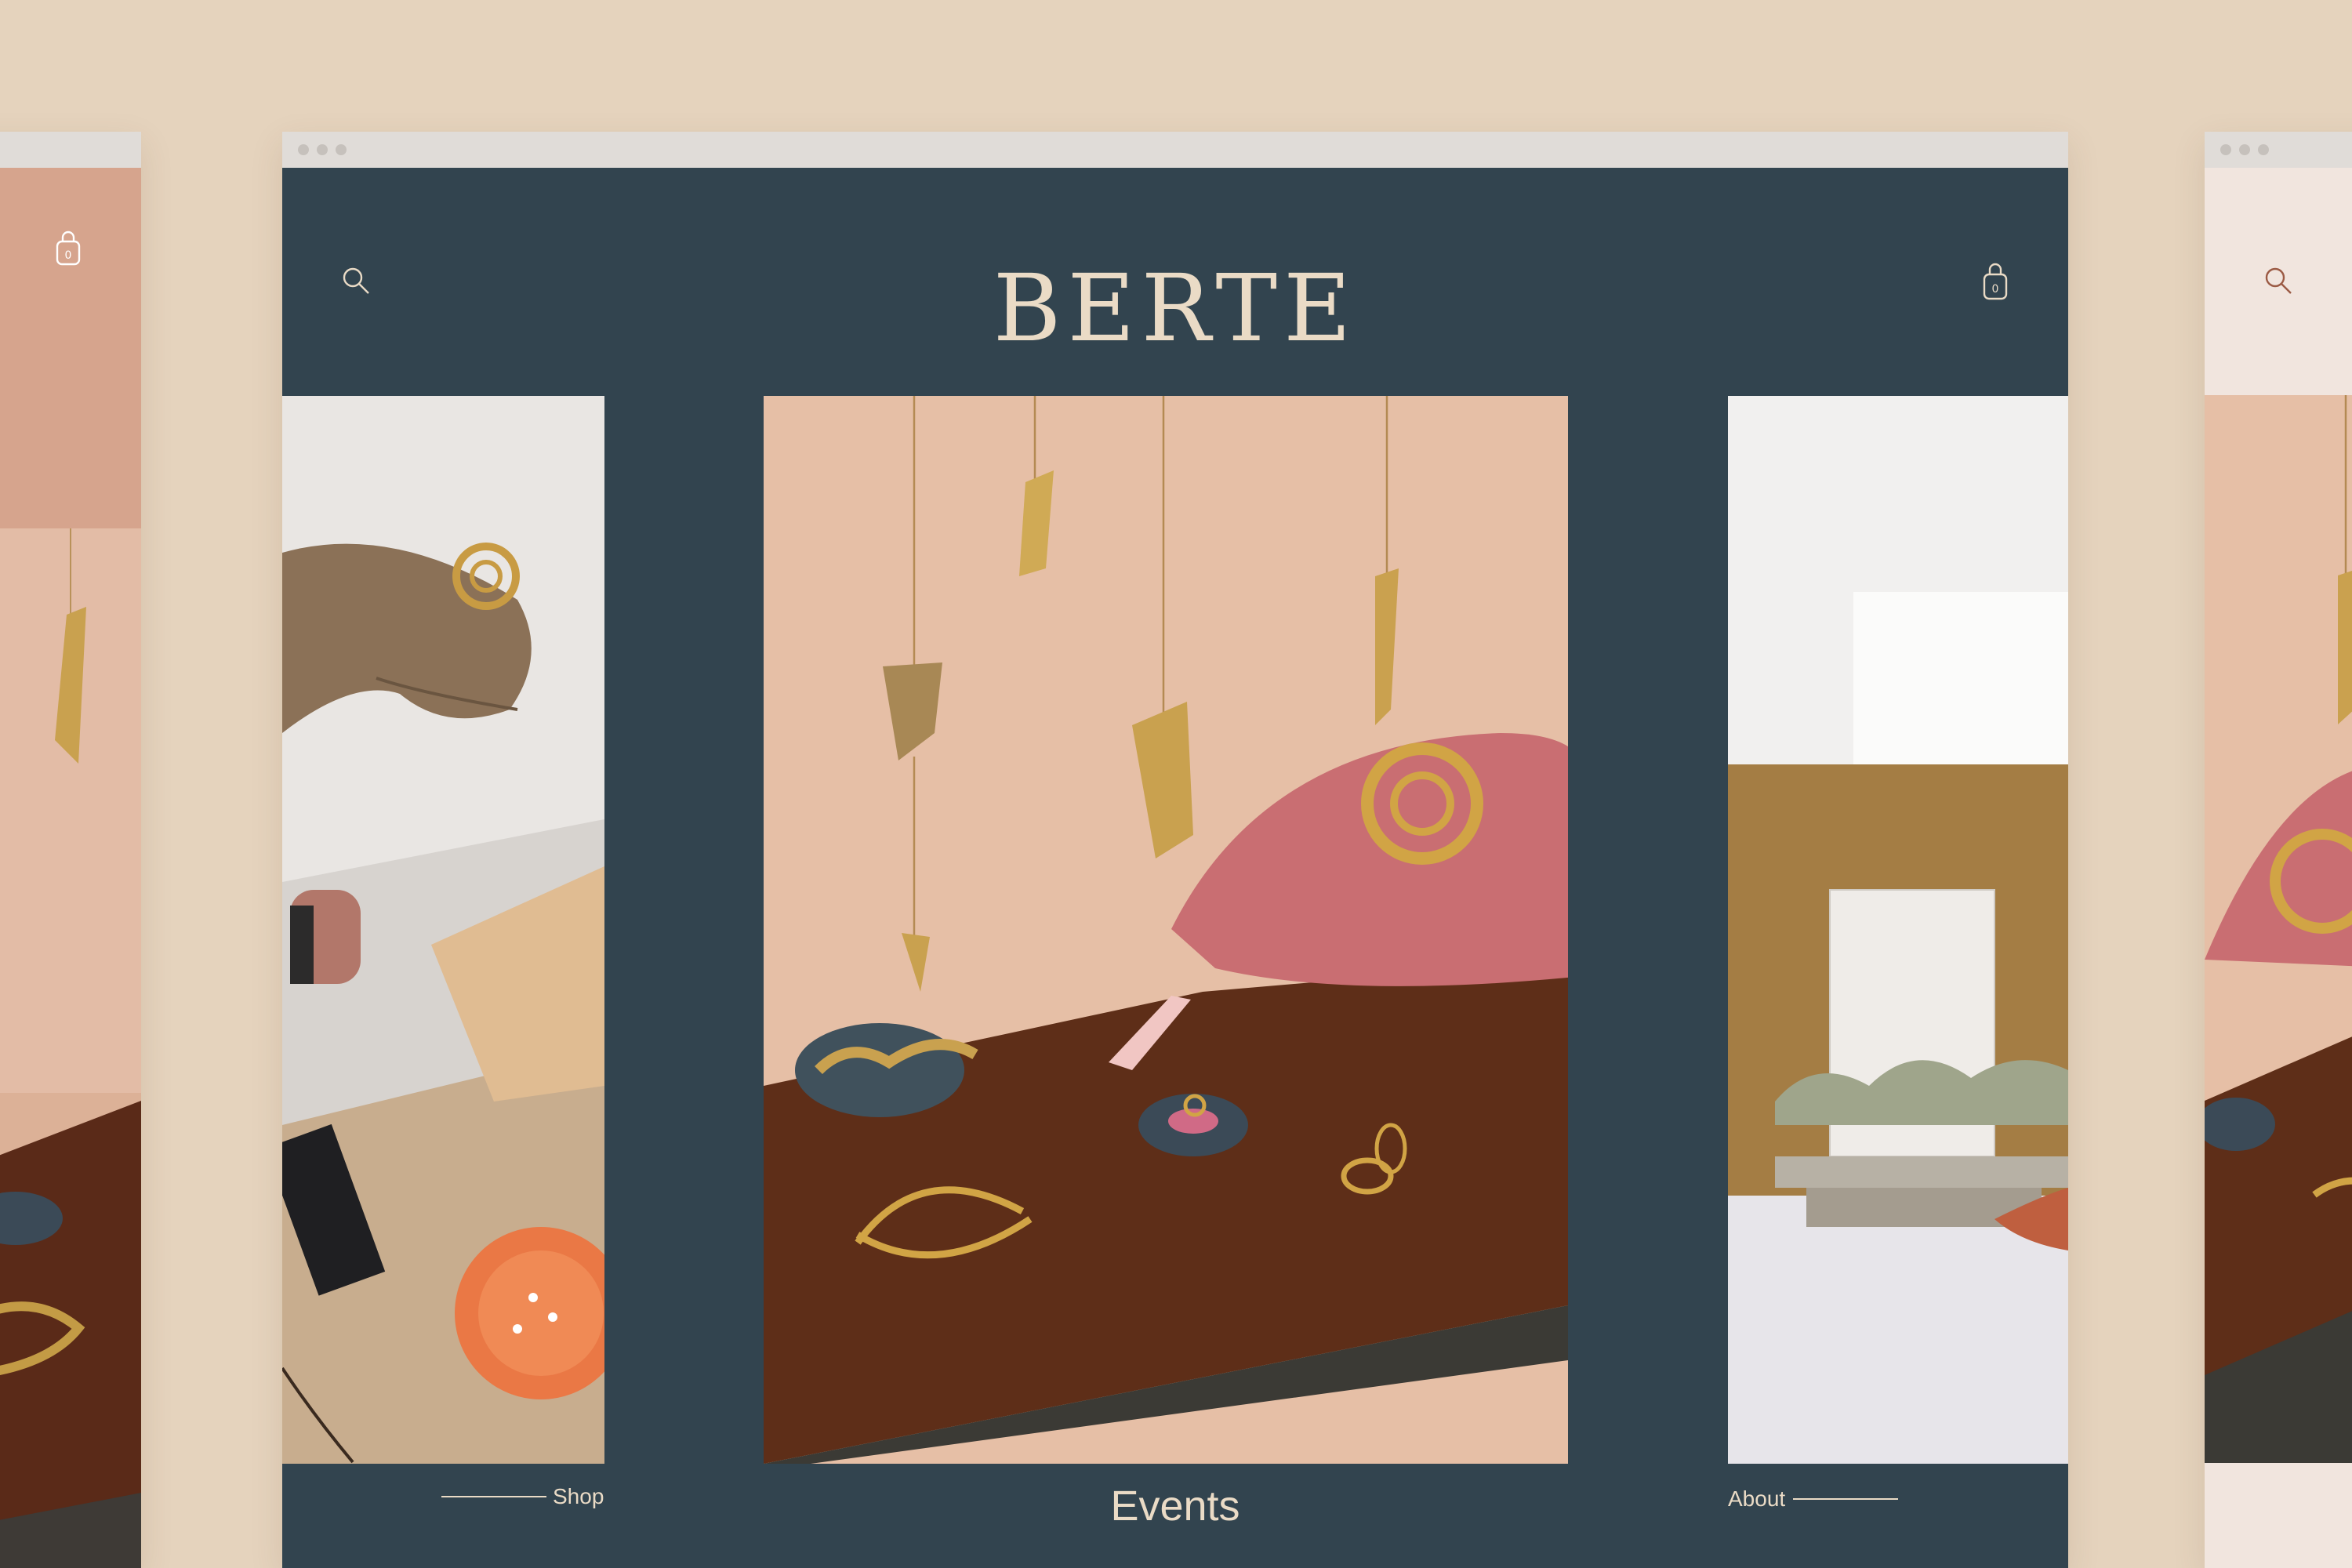 The width and height of the screenshot is (2352, 1568). I want to click on right-browser-window, so click(2278, 850).